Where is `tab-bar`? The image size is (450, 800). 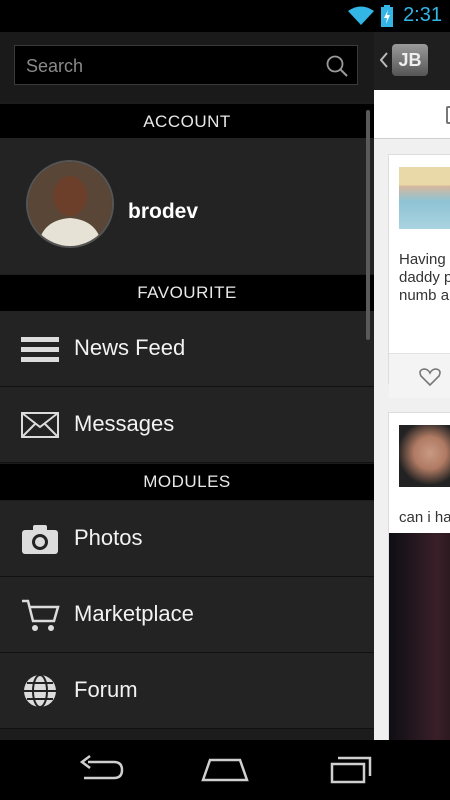 tab-bar is located at coordinates (412, 114).